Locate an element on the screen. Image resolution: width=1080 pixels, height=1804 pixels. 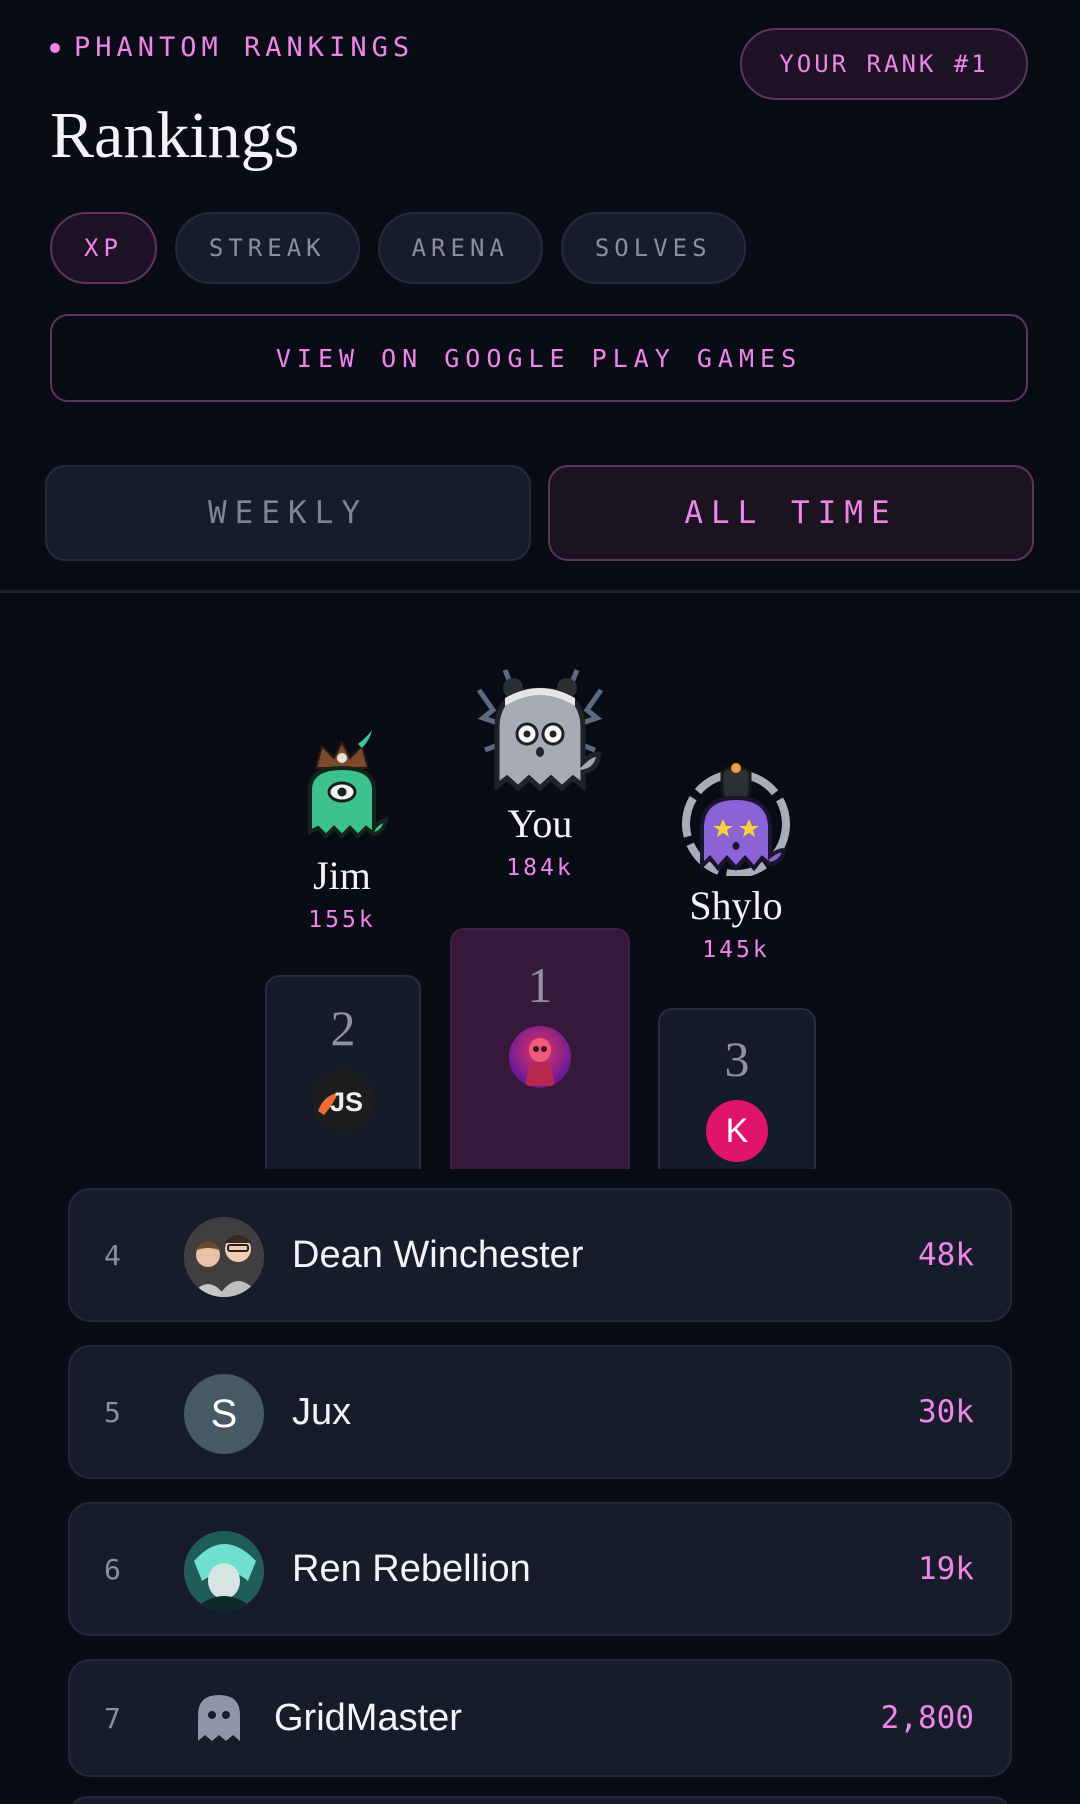
grey-panda-ghost-icon is located at coordinates (540, 730).